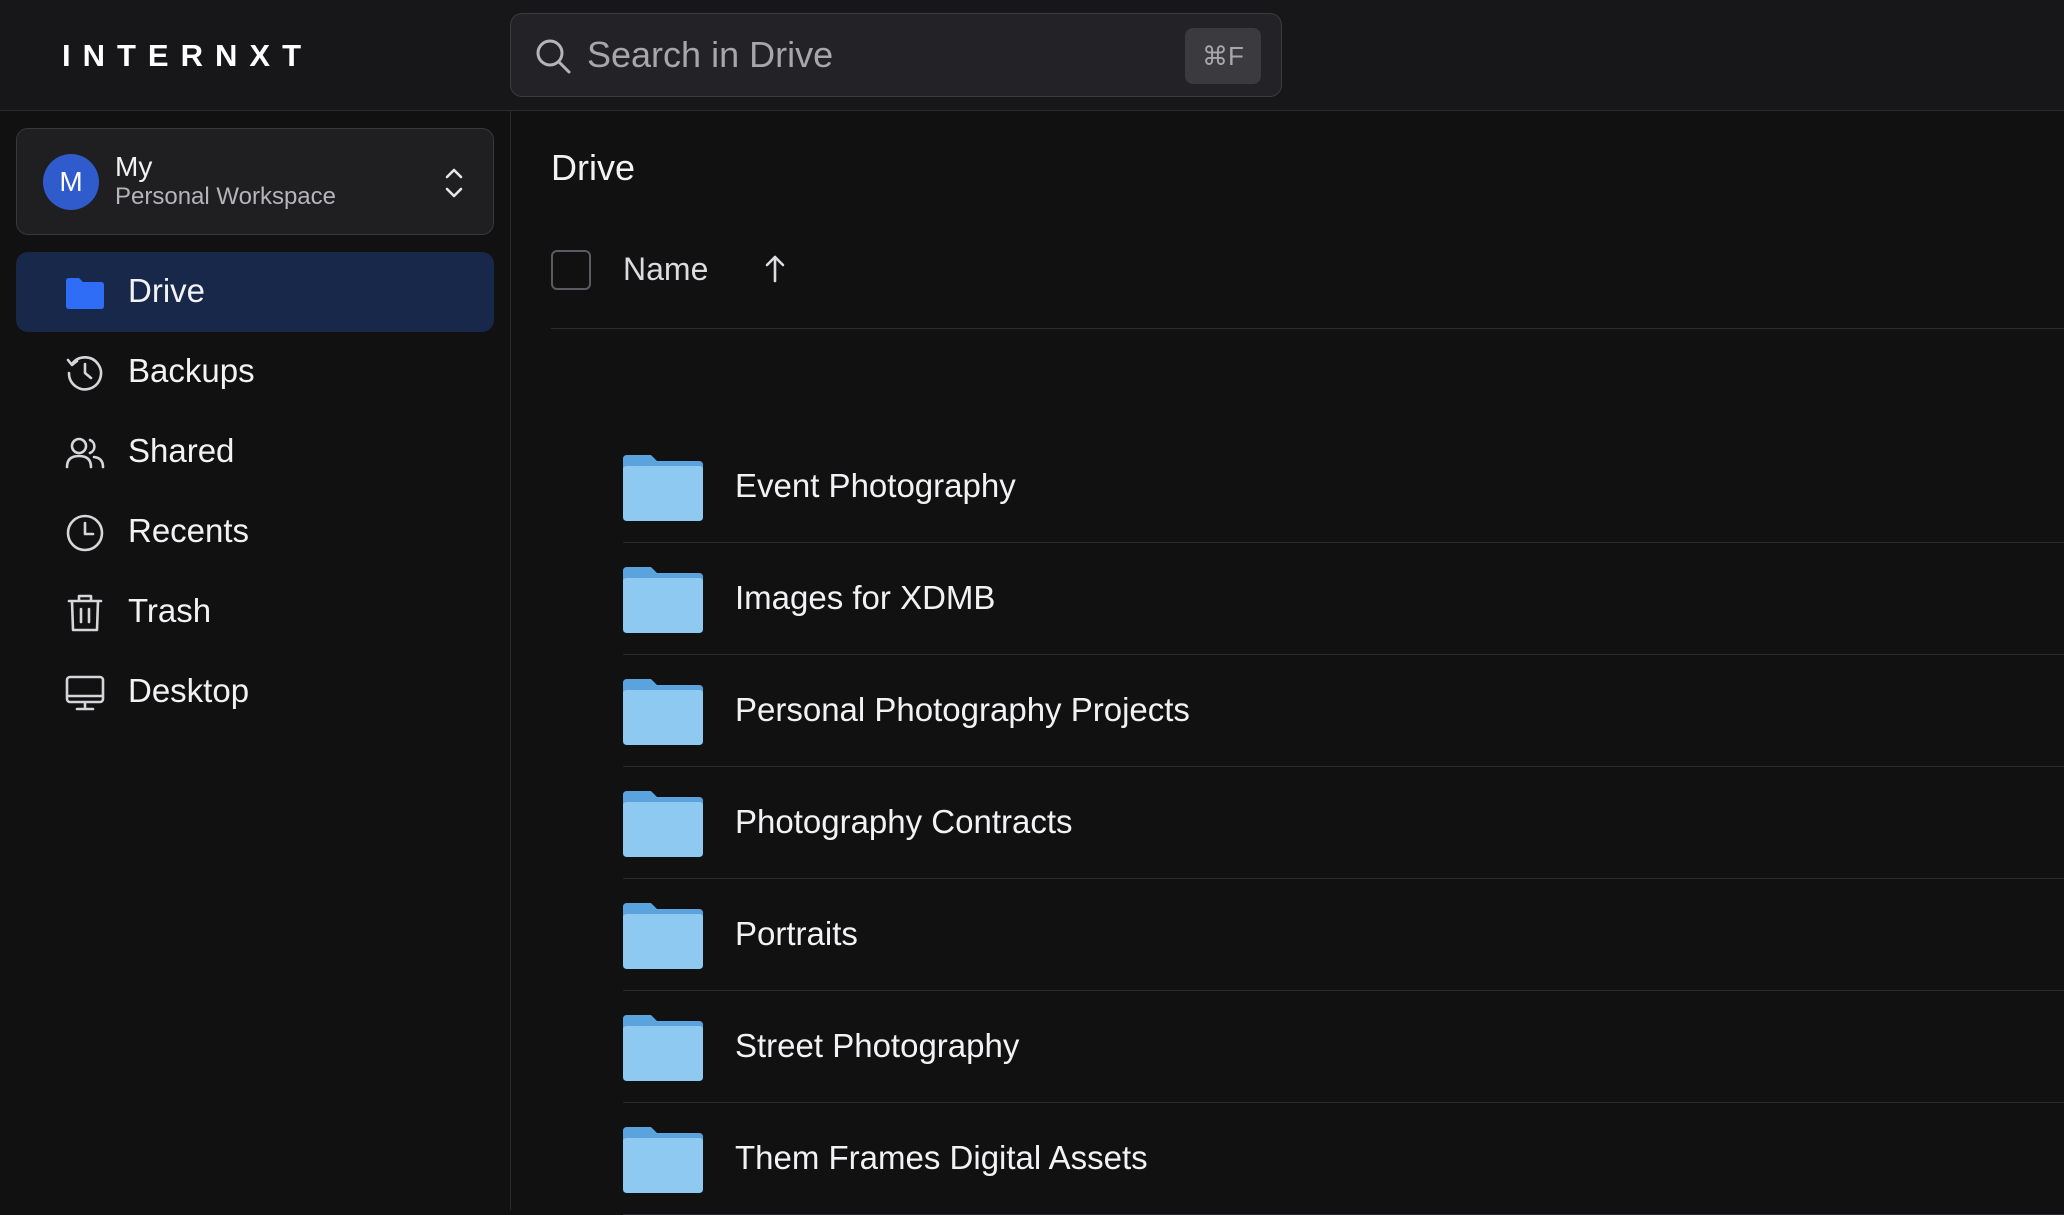  Describe the element at coordinates (710, 55) in the screenshot. I see `search-input: Search in Drive` at that location.